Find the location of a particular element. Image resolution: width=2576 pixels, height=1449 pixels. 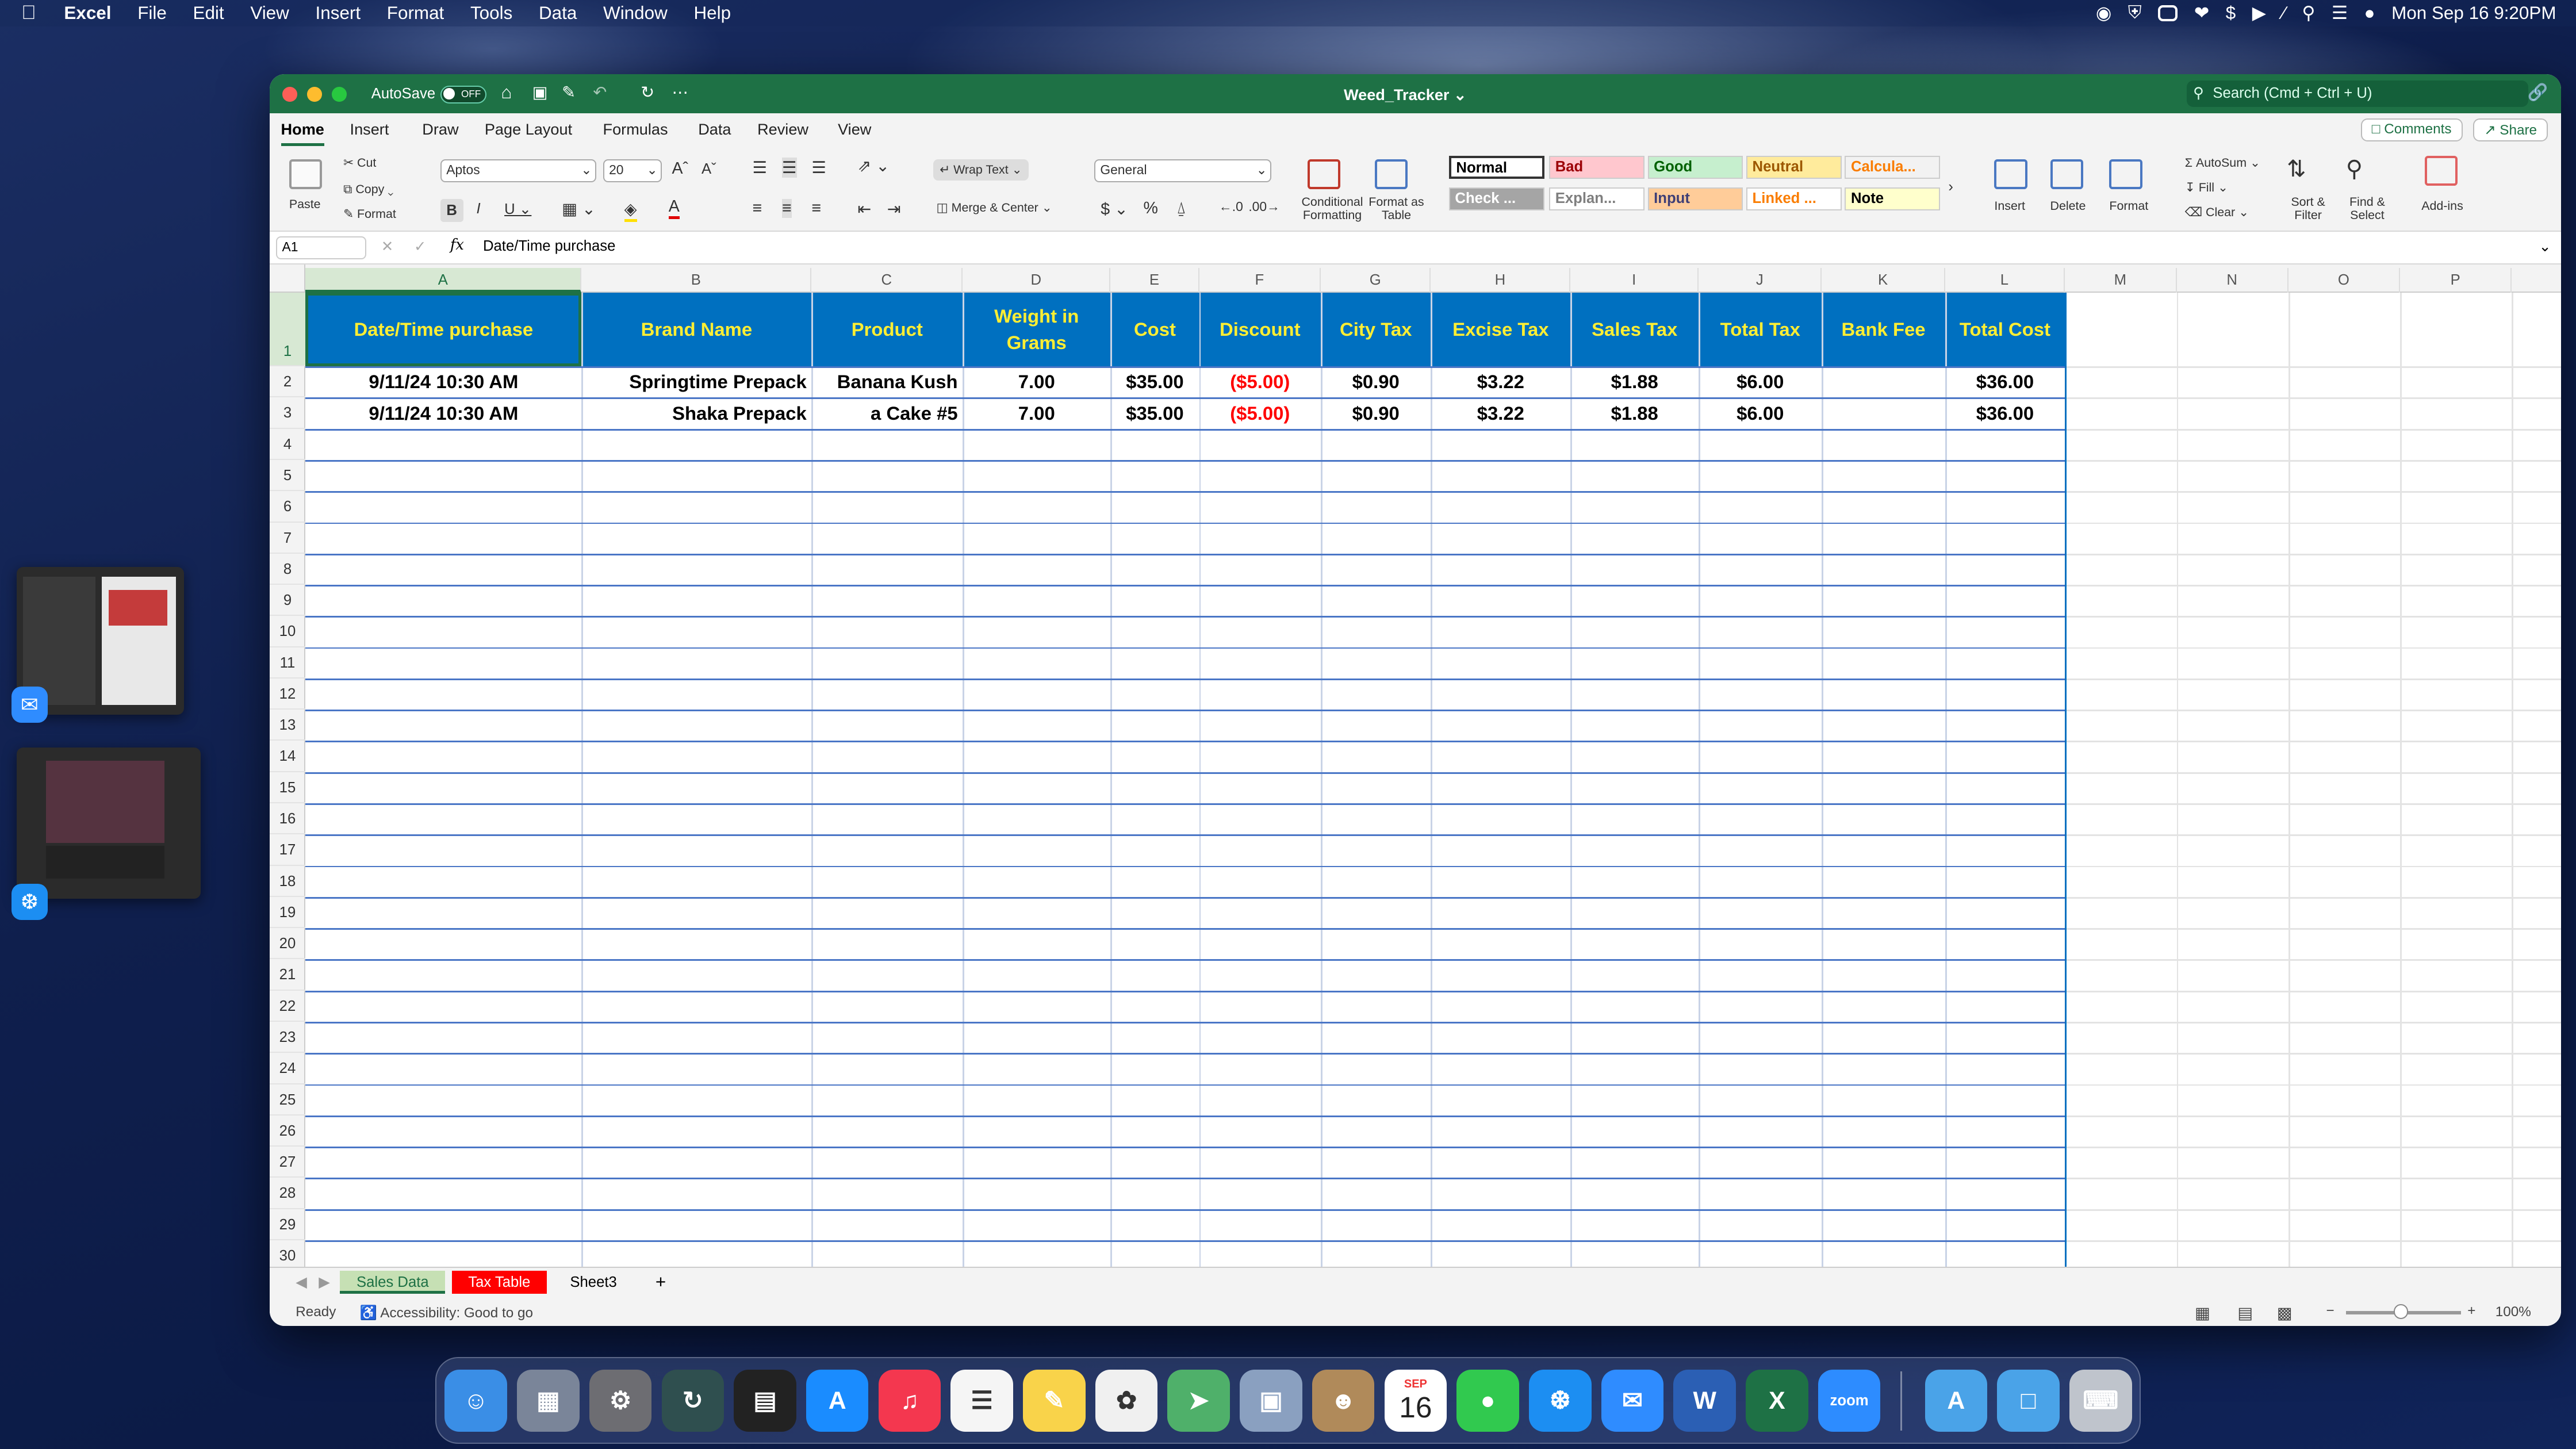

share-link-icon: 🔗 is located at coordinates (2538, 92).